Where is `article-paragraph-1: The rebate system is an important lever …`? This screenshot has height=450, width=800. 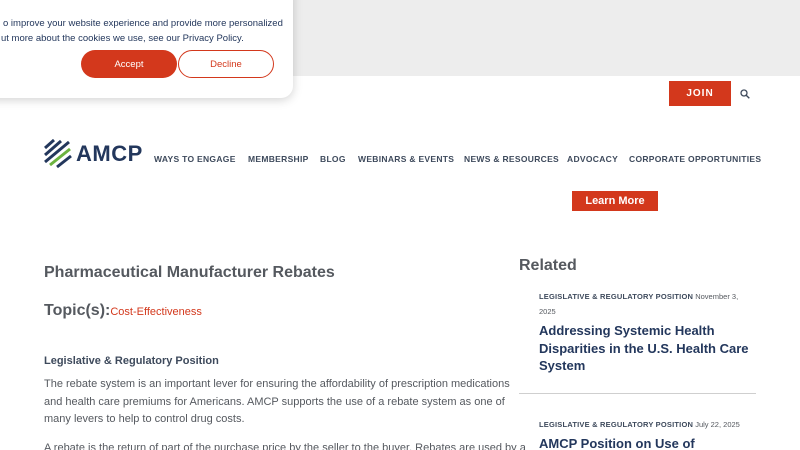 article-paragraph-1: The rebate system is an important lever … is located at coordinates (277, 401).